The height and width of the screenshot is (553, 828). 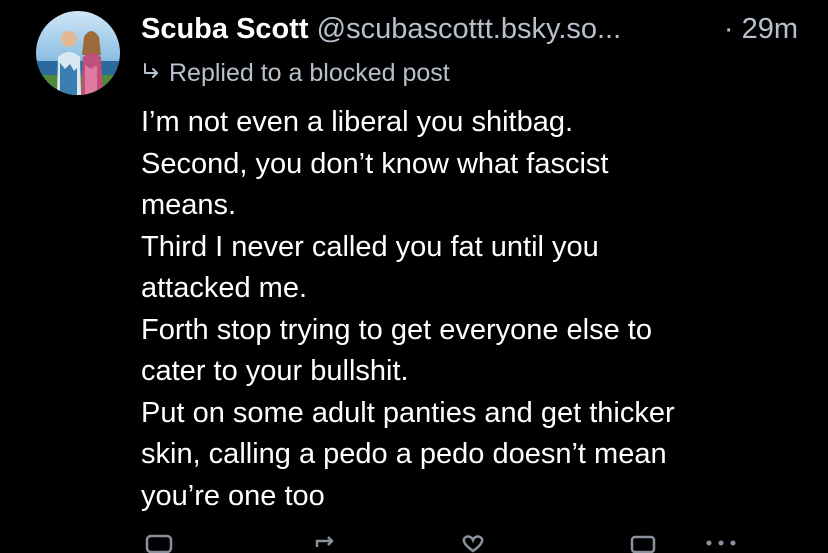 I want to click on post-body-line: skin, calling a pedo a pedo doesn’t mean, so click(x=404, y=454).